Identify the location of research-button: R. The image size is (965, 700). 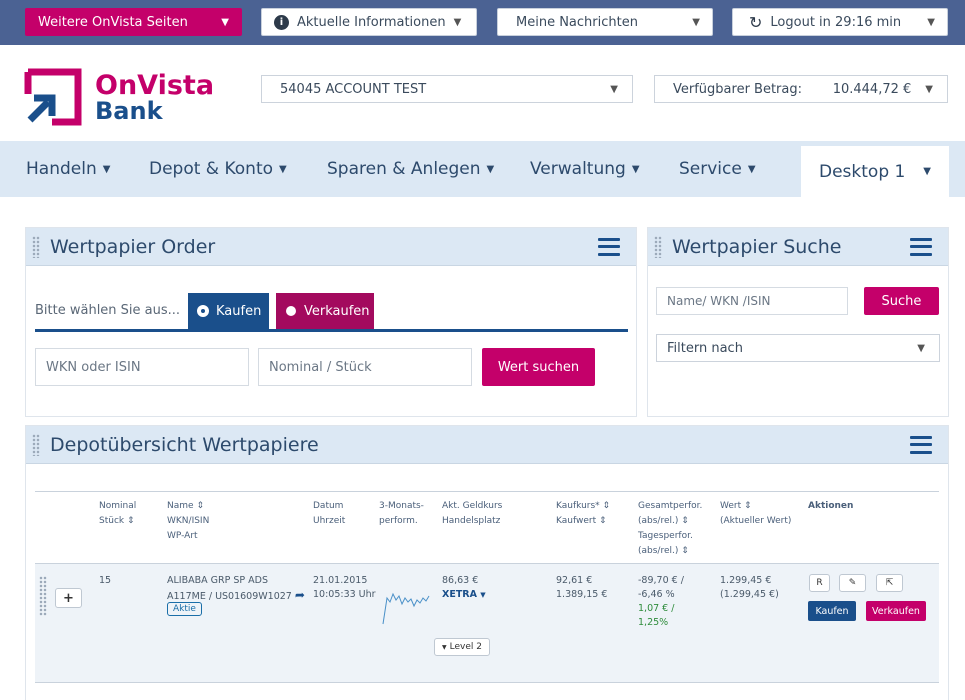
(819, 583).